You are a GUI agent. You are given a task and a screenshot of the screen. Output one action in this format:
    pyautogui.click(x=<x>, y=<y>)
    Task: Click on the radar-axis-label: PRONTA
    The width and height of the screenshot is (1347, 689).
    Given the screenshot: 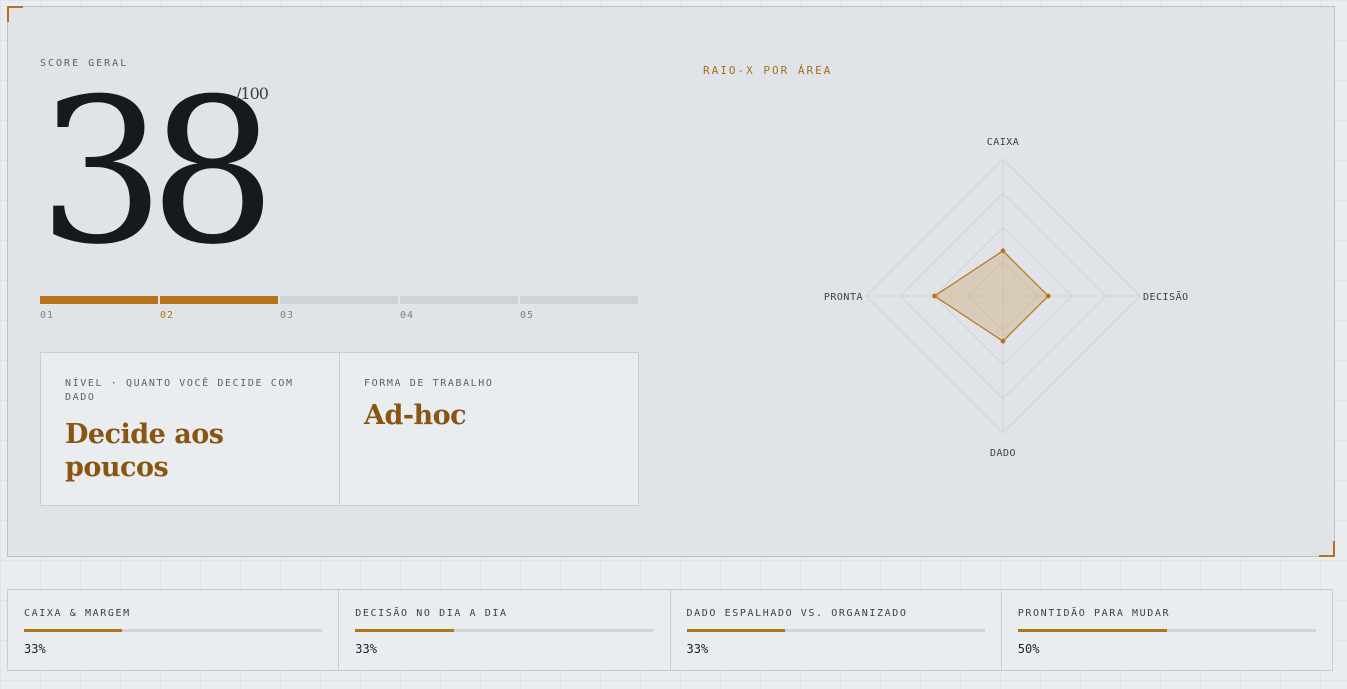 What is the action you would take?
    pyautogui.click(x=843, y=297)
    